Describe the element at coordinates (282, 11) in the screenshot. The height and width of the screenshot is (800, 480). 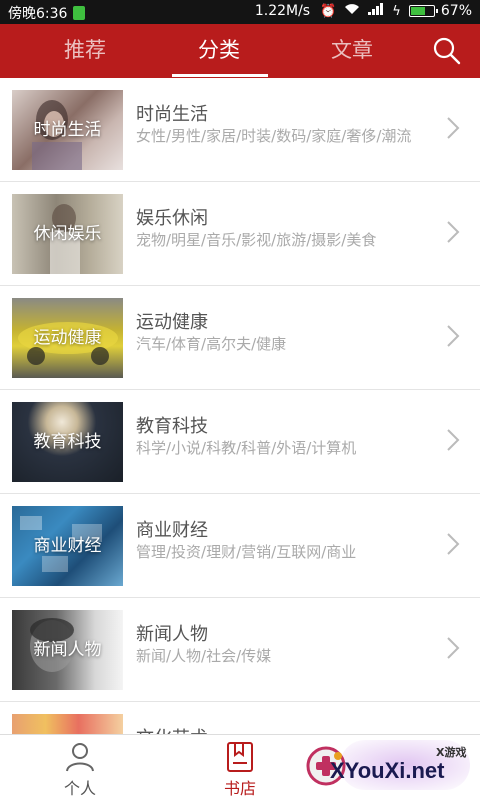
I see `network-speed: 1.22M/s` at that location.